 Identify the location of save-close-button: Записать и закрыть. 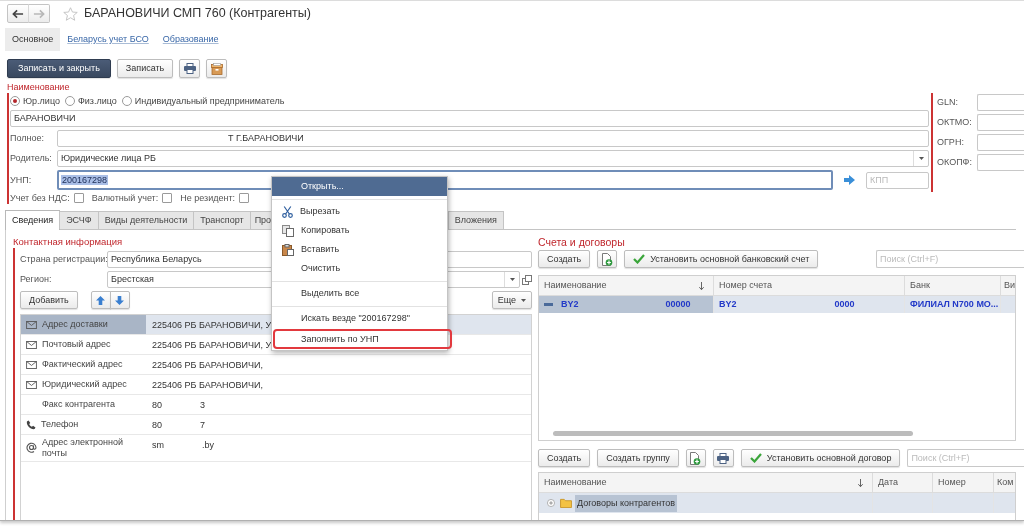
(59, 68).